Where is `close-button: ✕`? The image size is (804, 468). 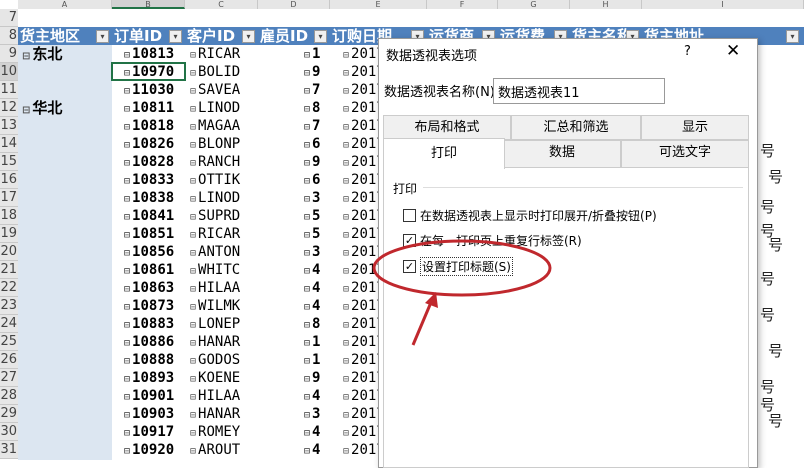
close-button: ✕ is located at coordinates (733, 51).